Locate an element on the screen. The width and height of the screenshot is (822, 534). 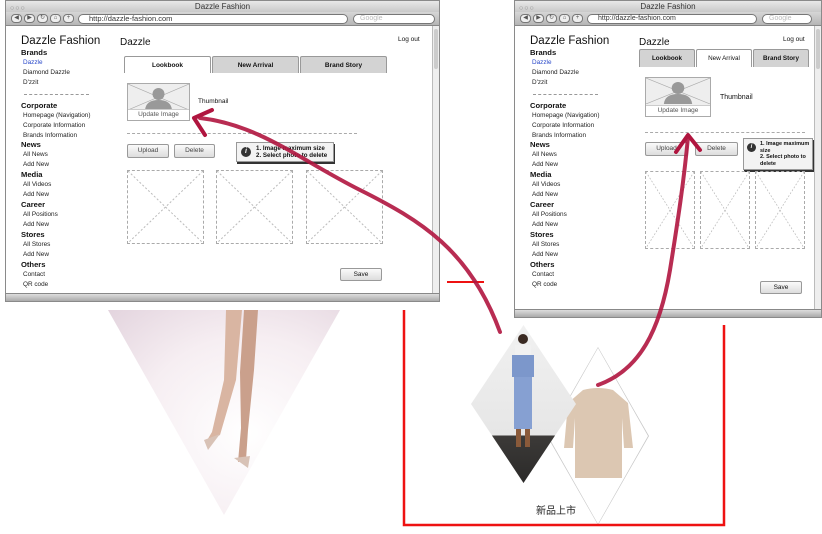
sidebar-heading-career: Career is located at coordinates (33, 205).